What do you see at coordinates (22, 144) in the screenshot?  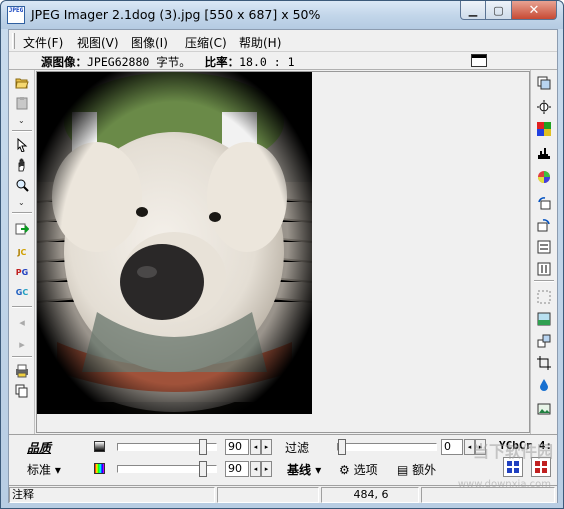 I see `pointer-icon` at bounding box center [22, 144].